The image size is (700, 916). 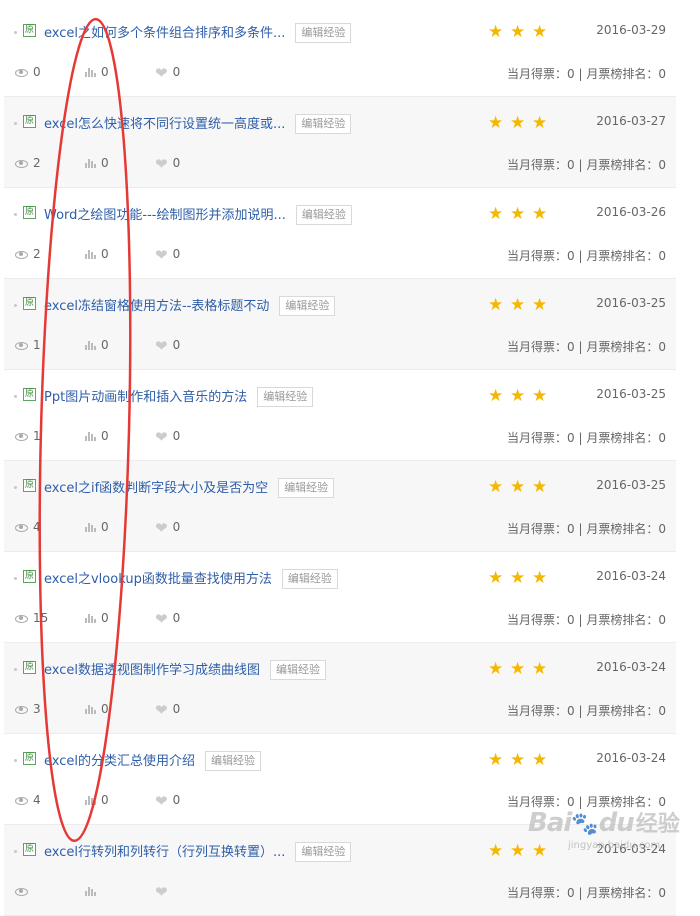 I want to click on item-title: excel之if函数判断字段大小及是否为空 编辑经验, so click(x=189, y=487).